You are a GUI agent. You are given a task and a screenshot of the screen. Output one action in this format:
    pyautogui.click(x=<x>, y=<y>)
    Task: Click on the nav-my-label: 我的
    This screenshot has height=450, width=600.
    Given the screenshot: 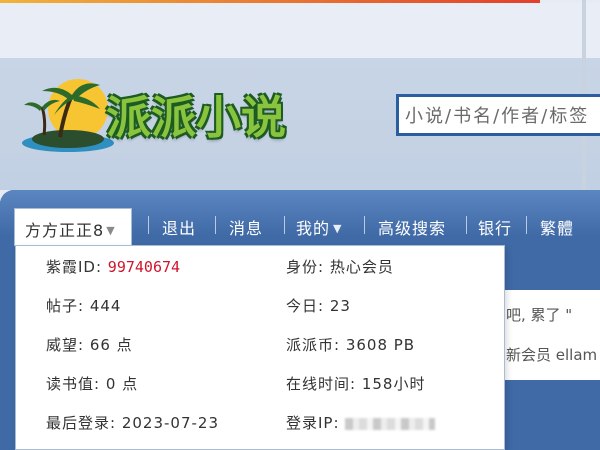 What is the action you would take?
    pyautogui.click(x=313, y=228)
    